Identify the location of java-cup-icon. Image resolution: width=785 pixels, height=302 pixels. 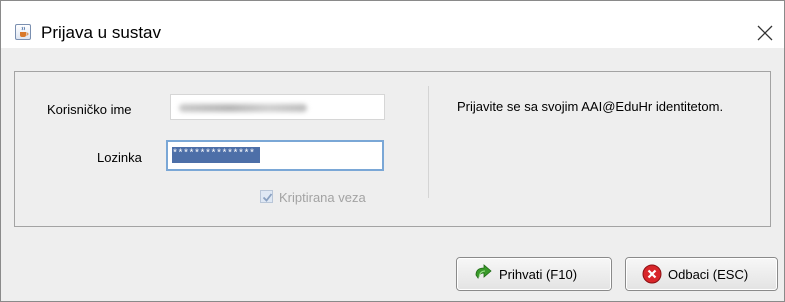
(23, 32).